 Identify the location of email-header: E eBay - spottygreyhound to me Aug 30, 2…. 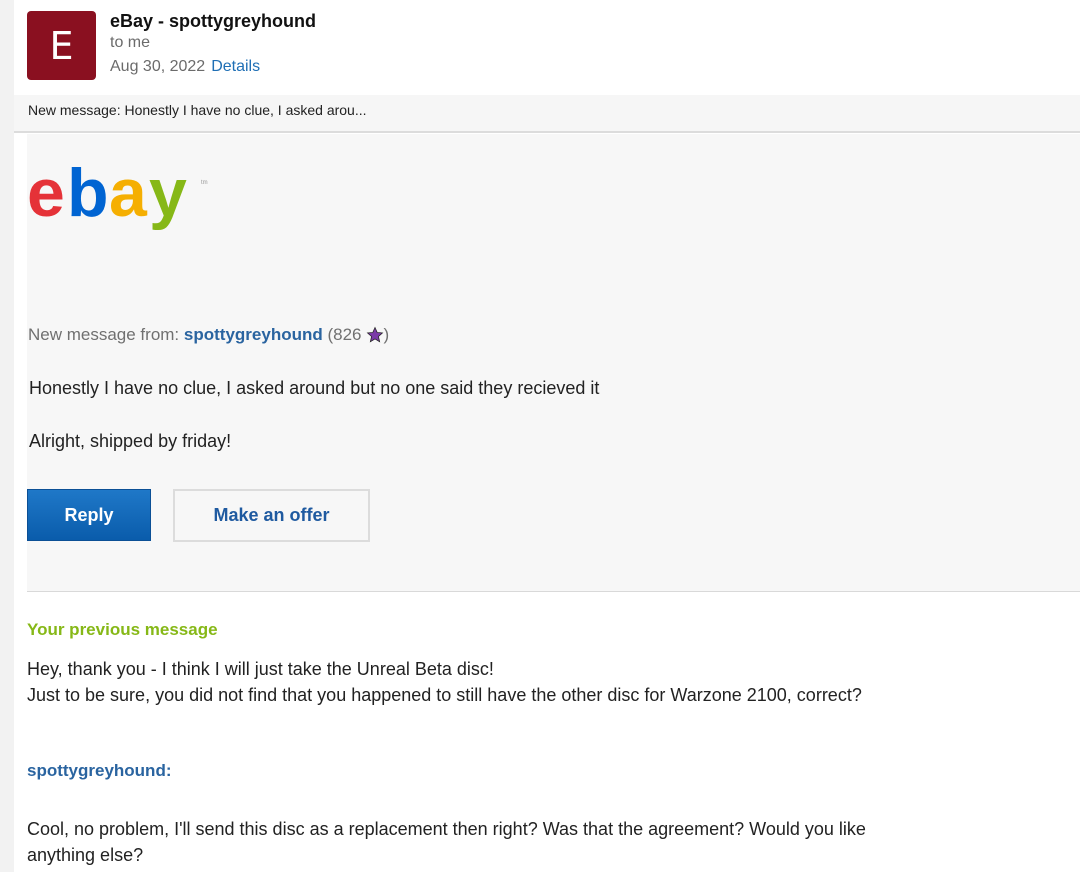
(553, 47).